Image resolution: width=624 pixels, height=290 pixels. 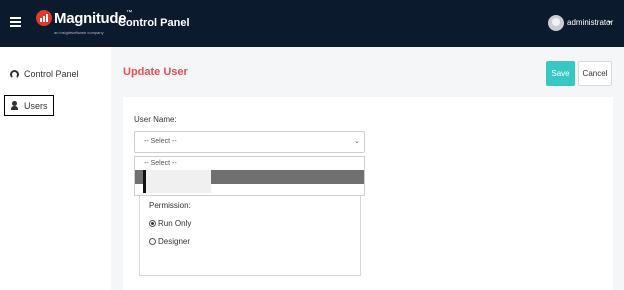 I want to click on permission-run-only: Run Only, so click(x=170, y=223).